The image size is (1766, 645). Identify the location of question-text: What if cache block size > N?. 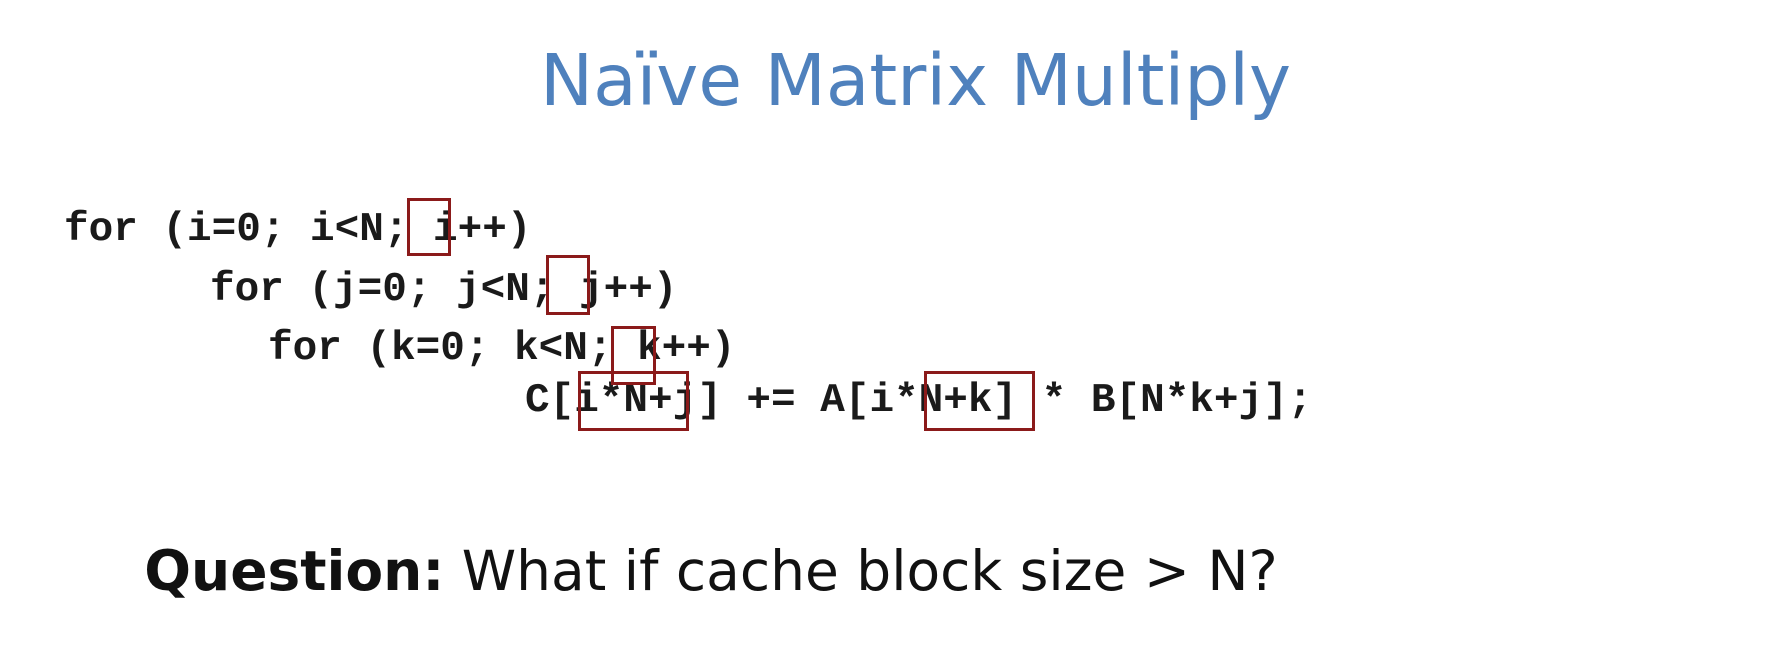
(861, 571).